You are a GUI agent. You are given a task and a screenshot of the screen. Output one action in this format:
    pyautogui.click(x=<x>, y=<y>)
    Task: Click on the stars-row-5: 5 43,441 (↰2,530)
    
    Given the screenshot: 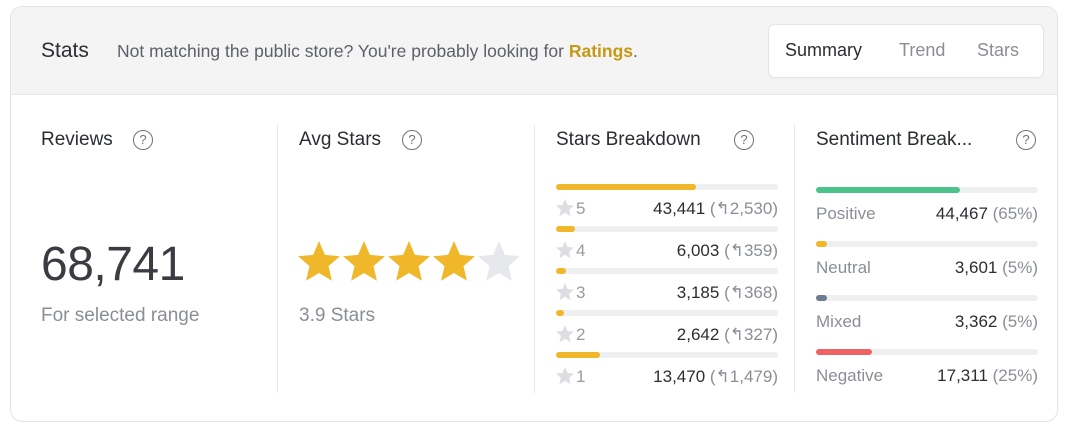 What is the action you would take?
    pyautogui.click(x=666, y=205)
    